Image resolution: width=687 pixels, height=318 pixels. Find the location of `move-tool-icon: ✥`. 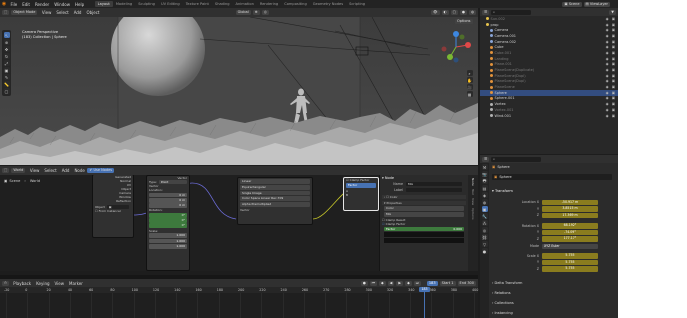

move-tool-icon: ✥ is located at coordinates (6, 49).